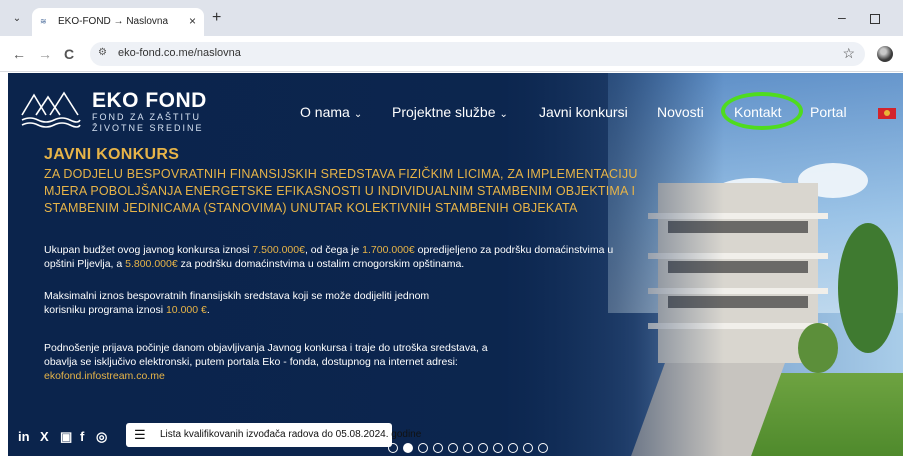  I want to click on reload-icon: C, so click(69, 54).